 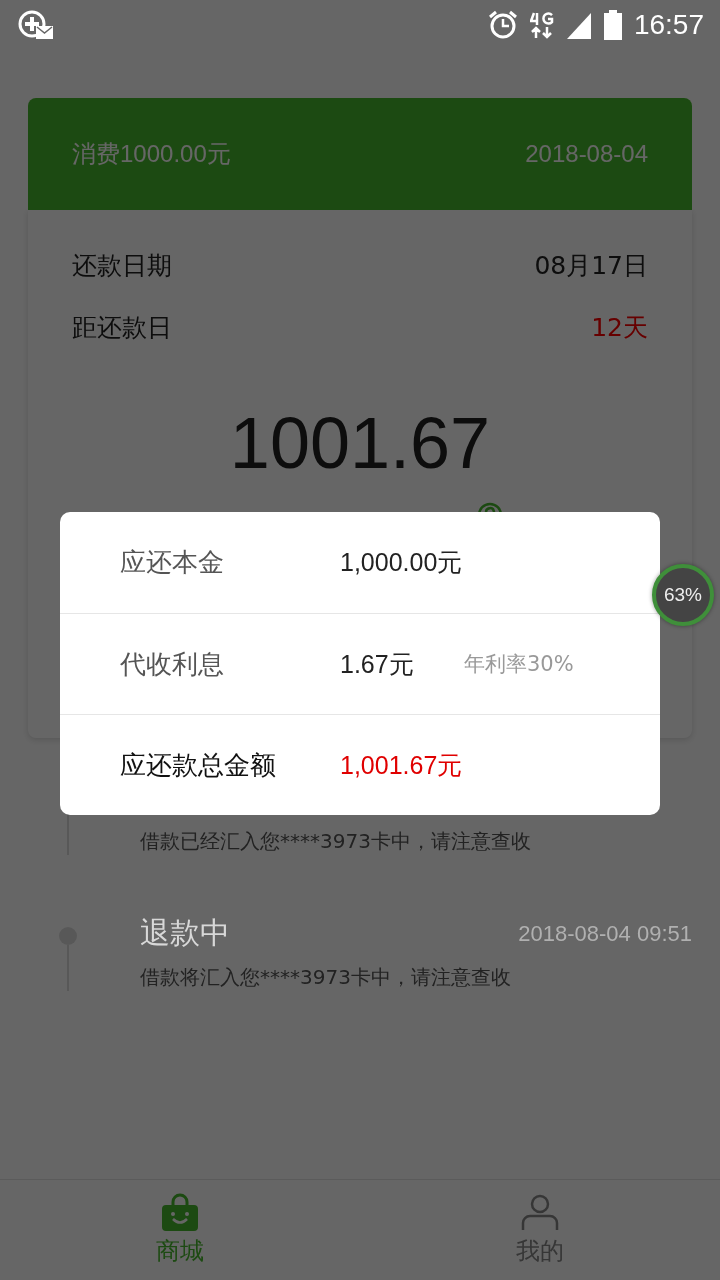 What do you see at coordinates (172, 664) in the screenshot?
I see `dialog-label: 代收利息` at bounding box center [172, 664].